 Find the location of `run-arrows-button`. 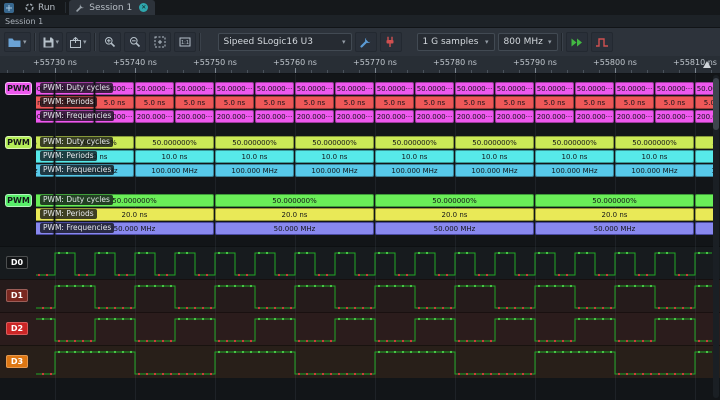

run-arrows-button is located at coordinates (576, 42).